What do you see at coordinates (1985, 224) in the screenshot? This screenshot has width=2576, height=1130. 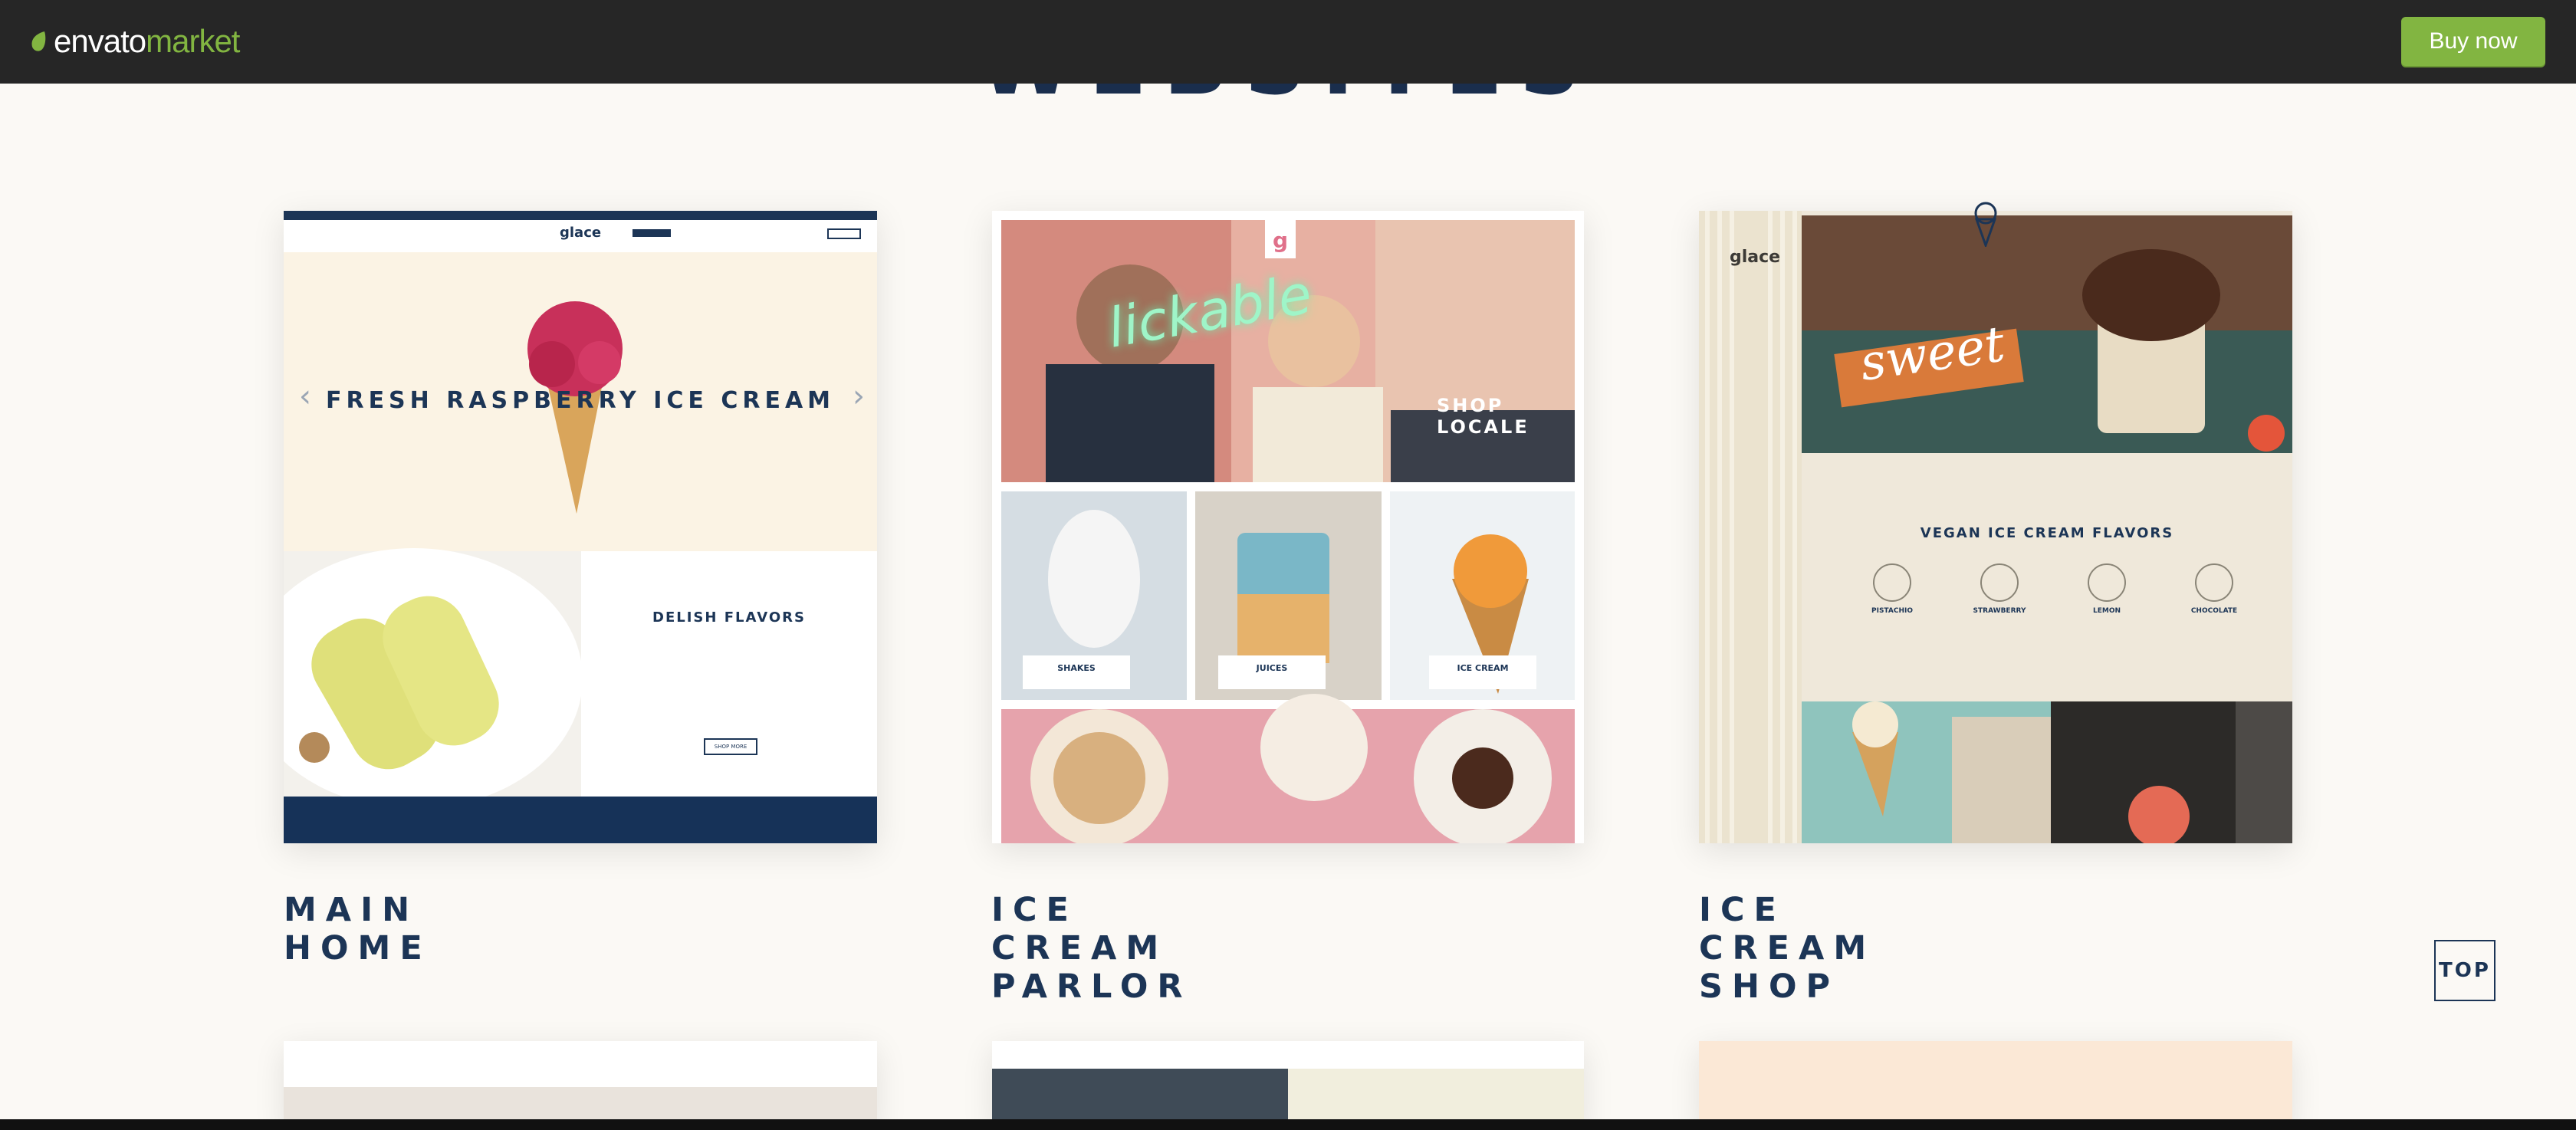 I see `ice-cream-cone-icon` at bounding box center [1985, 224].